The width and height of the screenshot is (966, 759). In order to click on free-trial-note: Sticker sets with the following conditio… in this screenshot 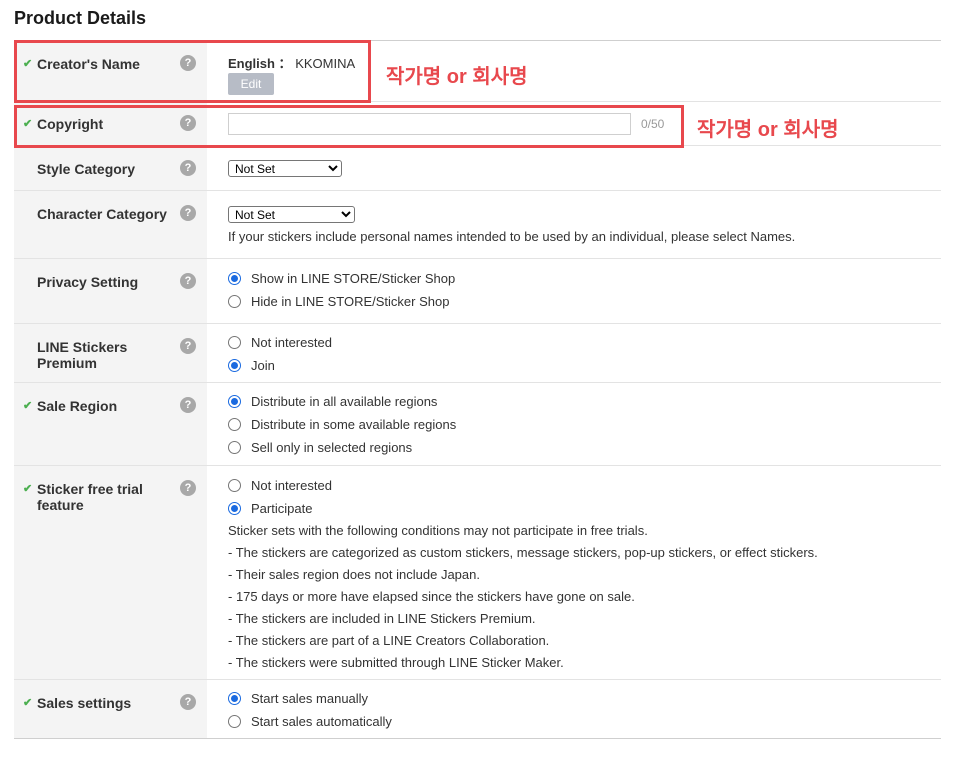, I will do `click(438, 530)`.